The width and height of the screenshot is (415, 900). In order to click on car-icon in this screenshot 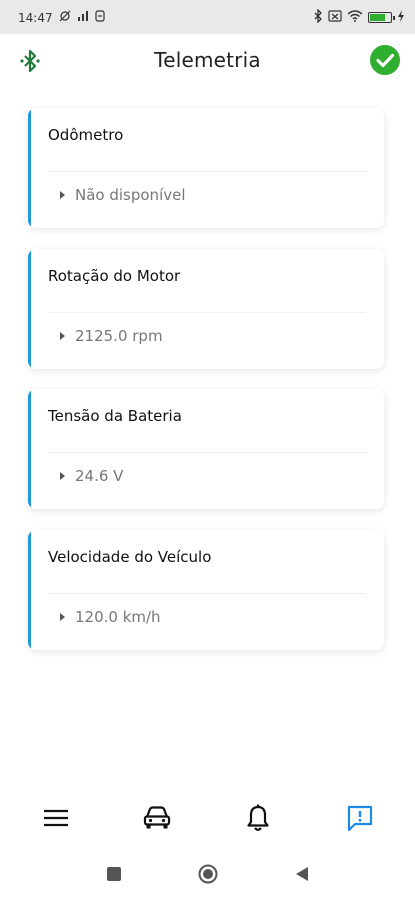, I will do `click(157, 818)`.